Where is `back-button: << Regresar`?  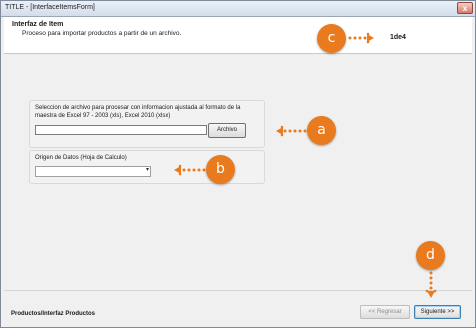
back-button: << Regresar is located at coordinates (385, 312).